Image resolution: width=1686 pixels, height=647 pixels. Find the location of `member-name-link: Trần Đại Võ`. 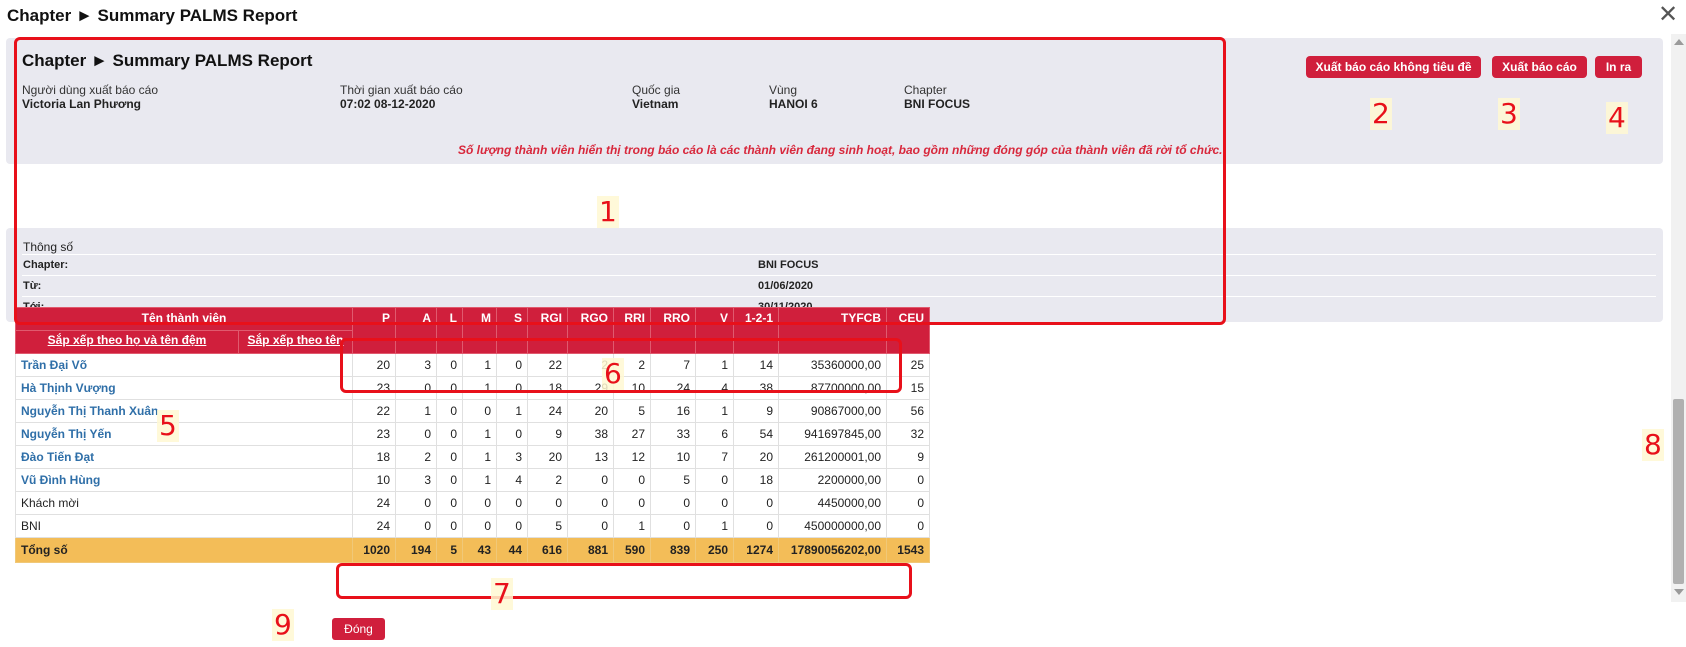

member-name-link: Trần Đại Võ is located at coordinates (54, 365).